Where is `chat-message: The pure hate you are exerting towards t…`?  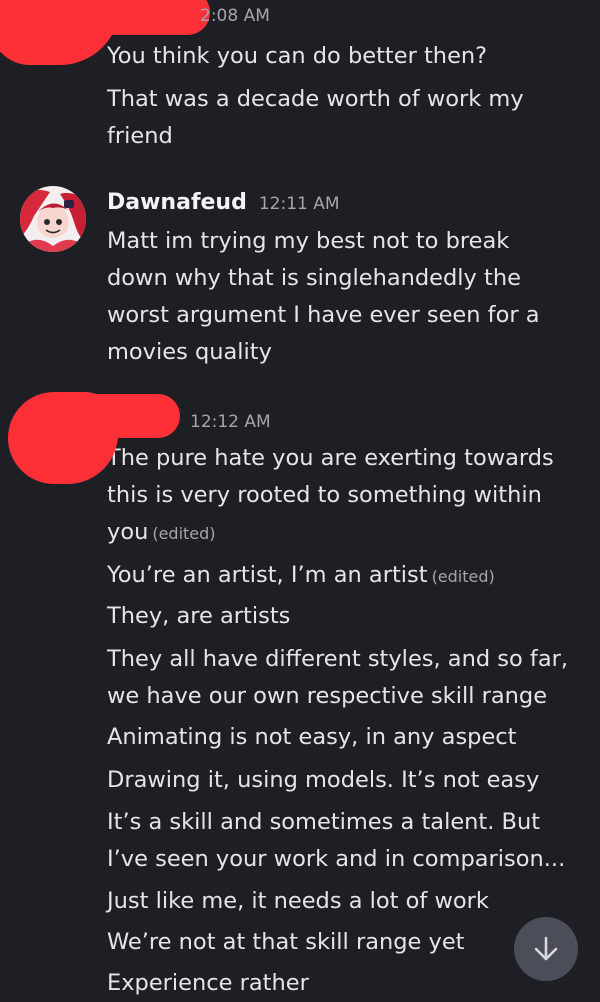 chat-message: The pure hate you are exerting towards t… is located at coordinates (342, 496).